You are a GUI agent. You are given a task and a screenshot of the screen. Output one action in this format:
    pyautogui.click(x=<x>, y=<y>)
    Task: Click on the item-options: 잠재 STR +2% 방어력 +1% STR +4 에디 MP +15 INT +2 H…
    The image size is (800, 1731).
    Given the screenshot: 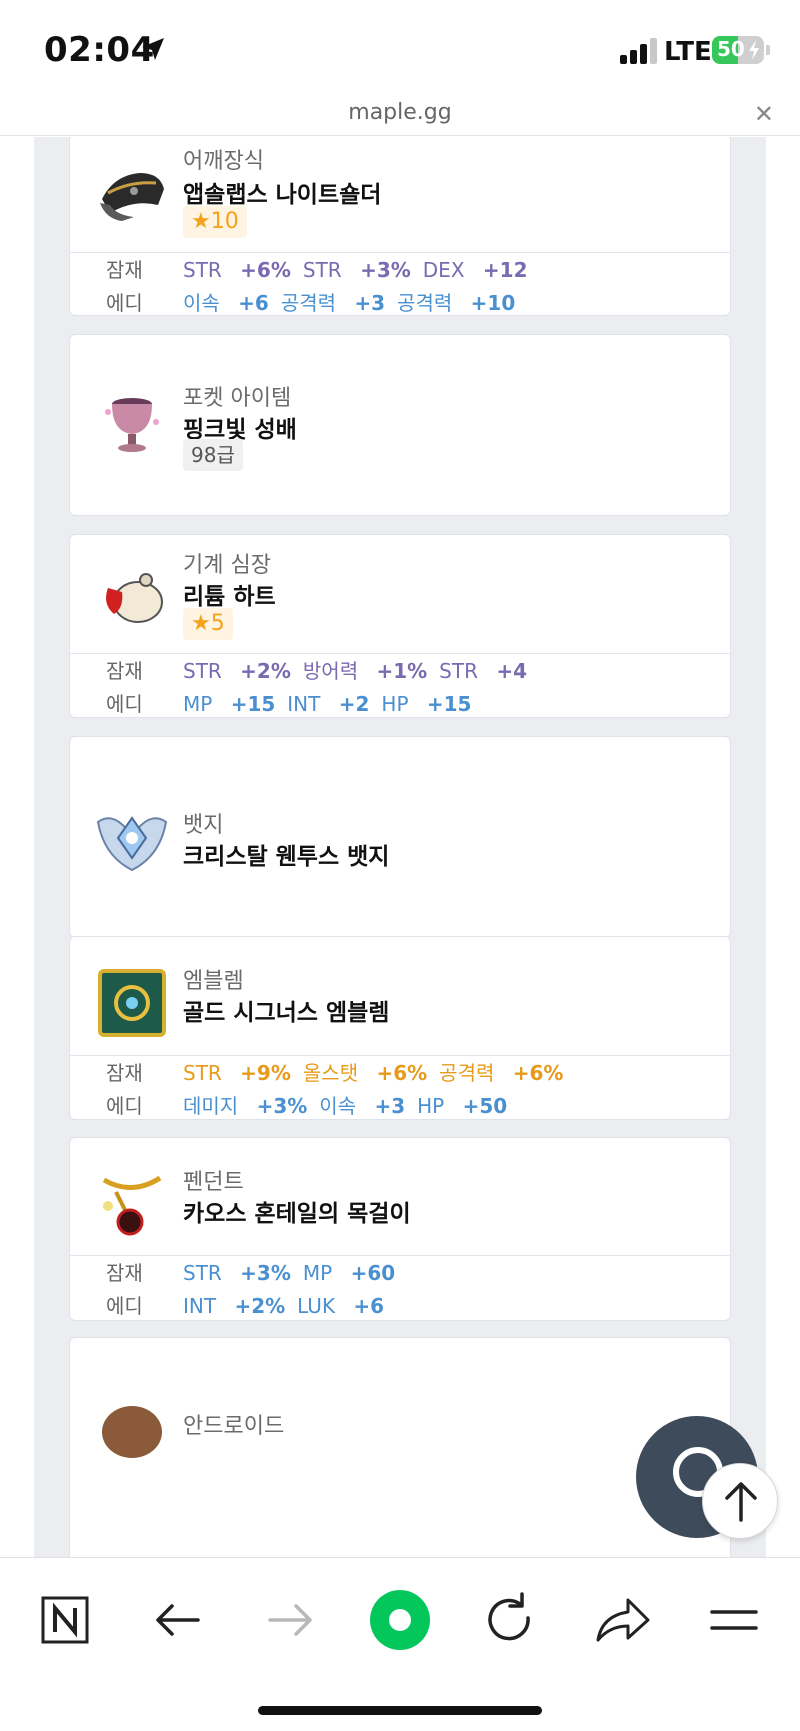 What is the action you would take?
    pyautogui.click(x=400, y=685)
    